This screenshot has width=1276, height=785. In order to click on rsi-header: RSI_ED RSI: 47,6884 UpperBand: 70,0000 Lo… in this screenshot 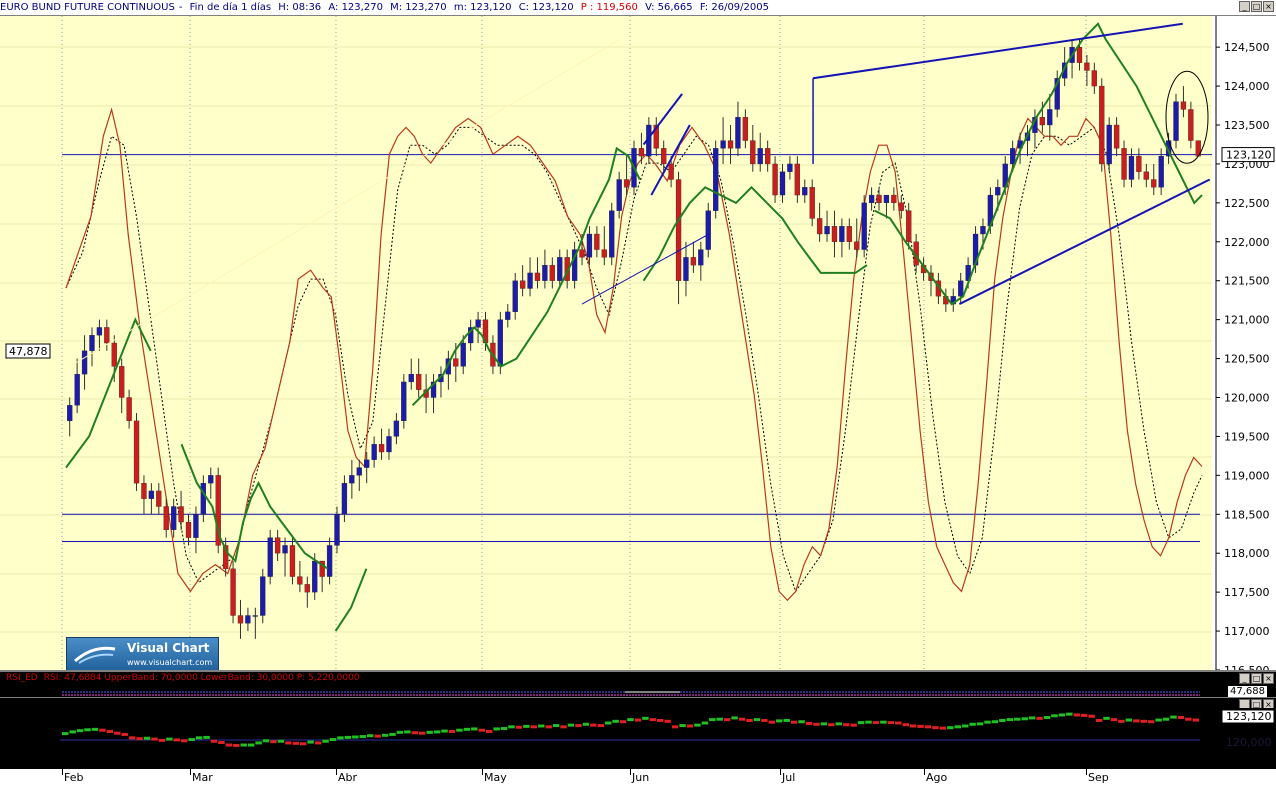, I will do `click(638, 677)`.